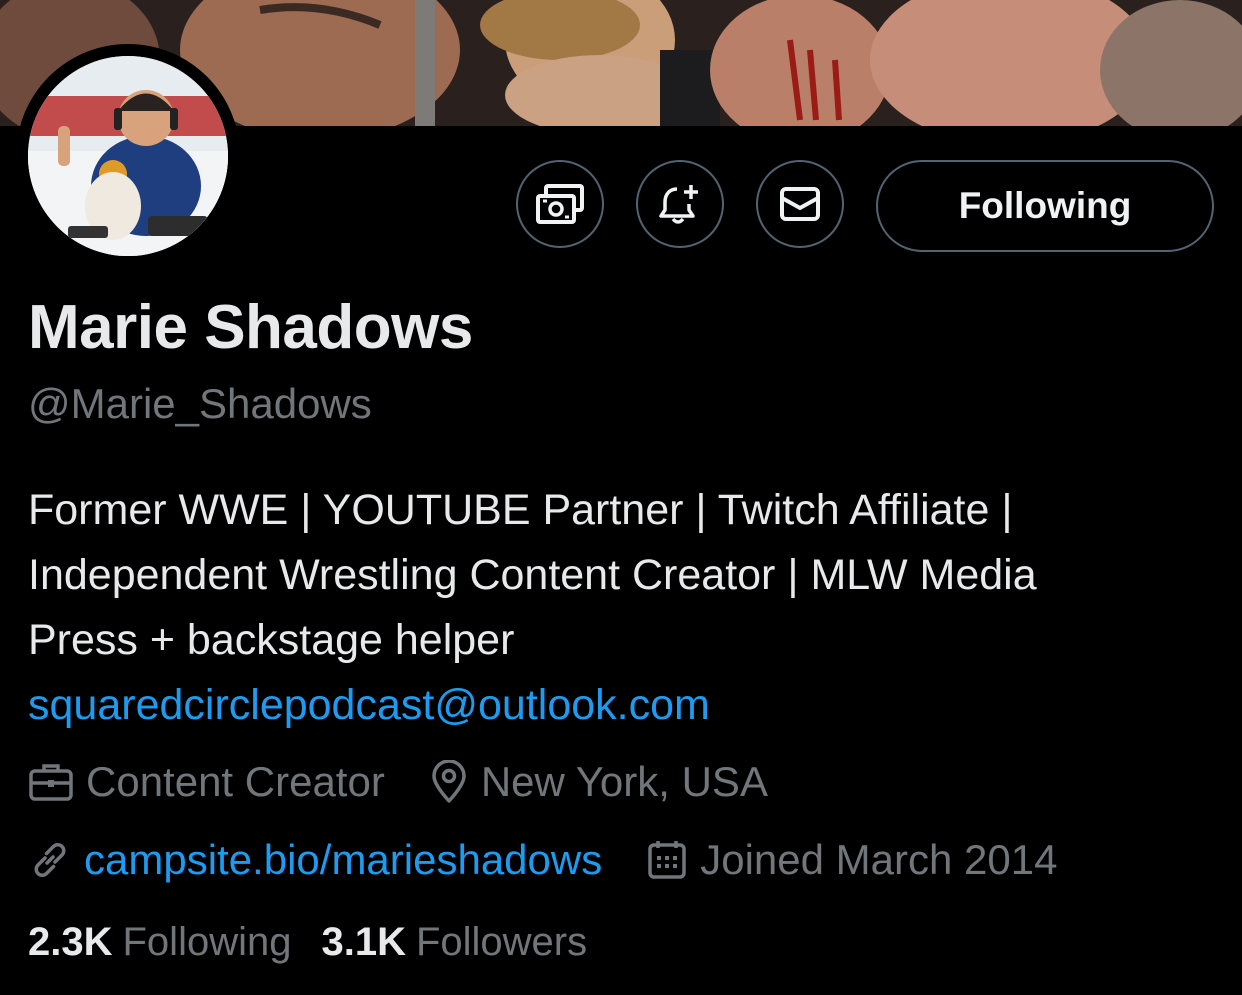  I want to click on following-count-link: 2.3K Following, so click(159, 942).